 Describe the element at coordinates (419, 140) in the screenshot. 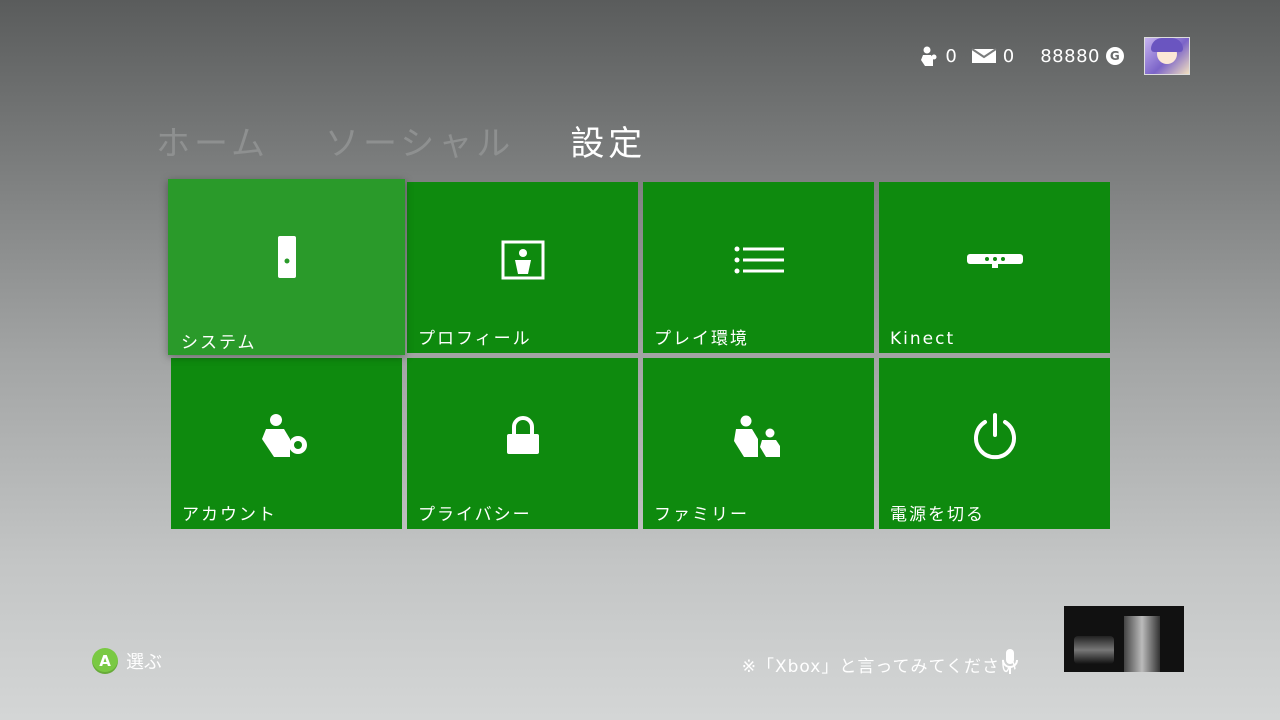

I see `tab-social: ソーシャル` at that location.